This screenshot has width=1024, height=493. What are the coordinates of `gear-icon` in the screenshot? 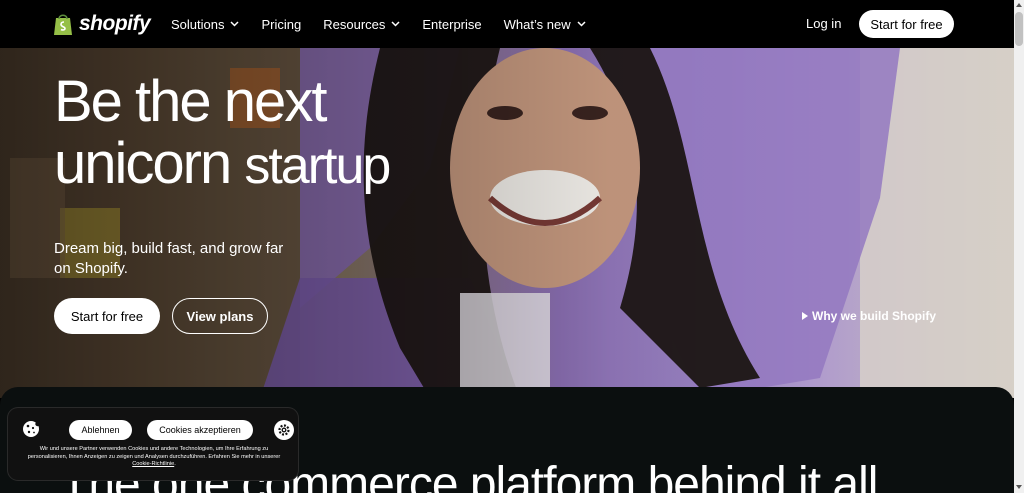 It's located at (284, 430).